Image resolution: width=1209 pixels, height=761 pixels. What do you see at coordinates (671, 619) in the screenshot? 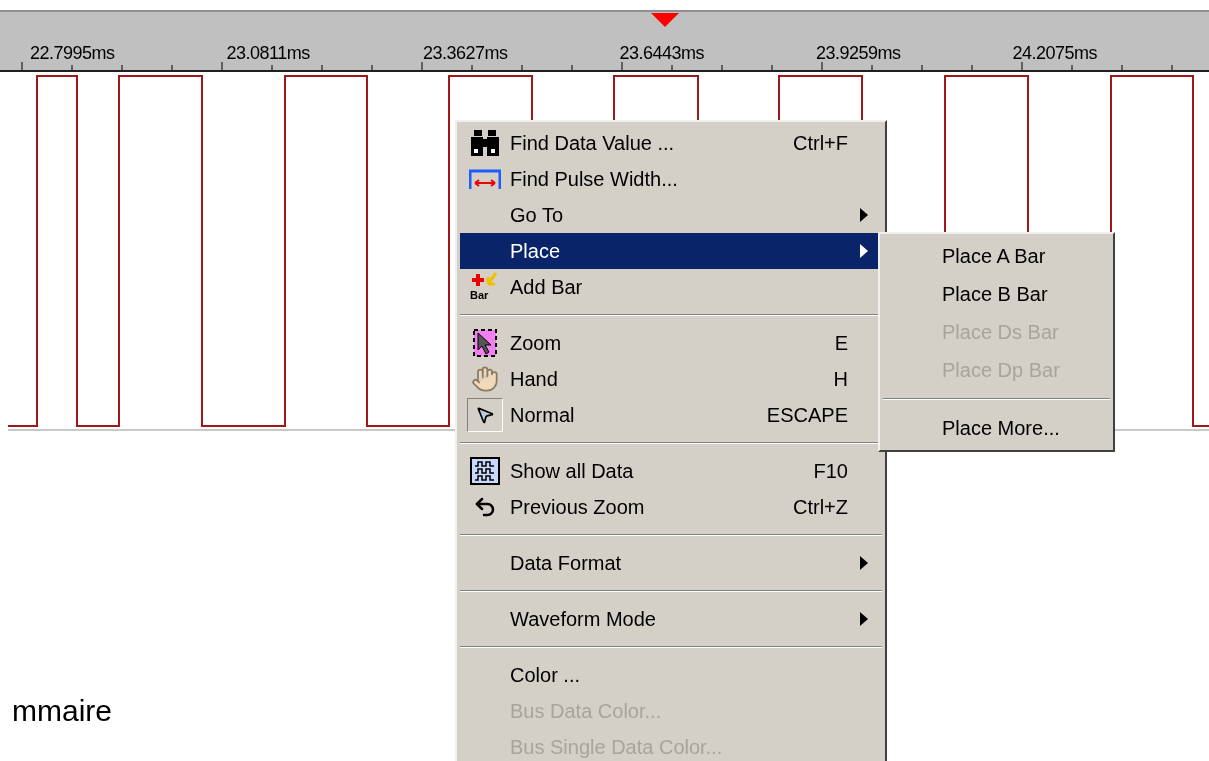
I see `menu-item: Waveform Mode` at bounding box center [671, 619].